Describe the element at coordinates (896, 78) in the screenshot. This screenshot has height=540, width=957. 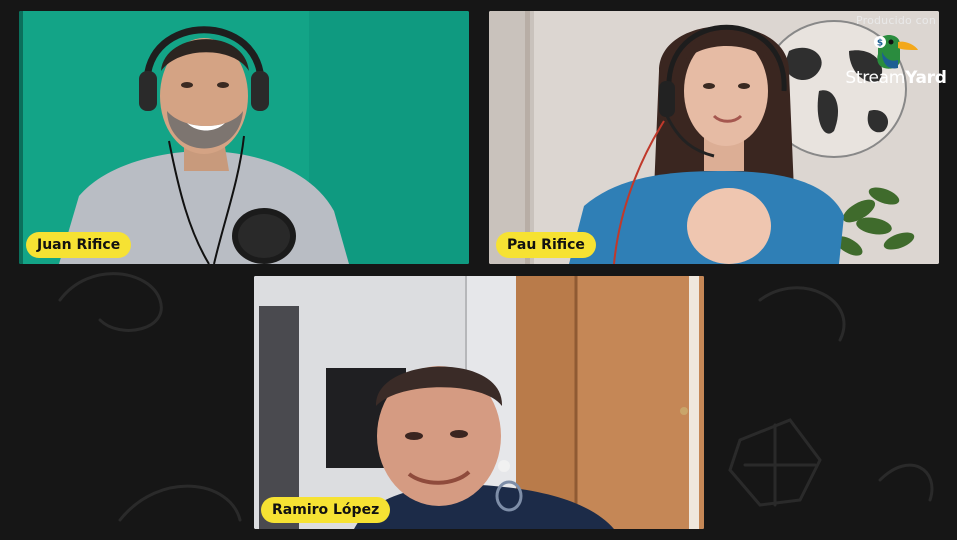
I see `streamyard-wordmark: StreamYard` at that location.